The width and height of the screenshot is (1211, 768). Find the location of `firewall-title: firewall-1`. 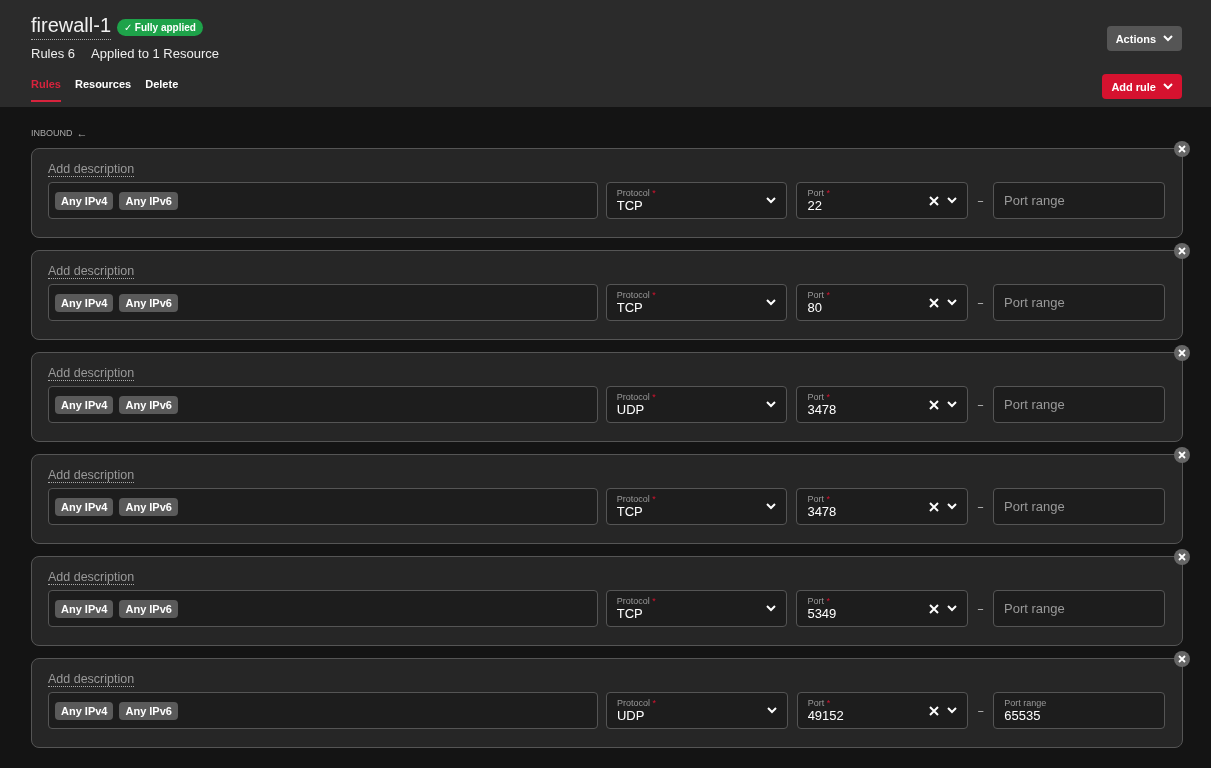

firewall-title: firewall-1 is located at coordinates (71, 27).